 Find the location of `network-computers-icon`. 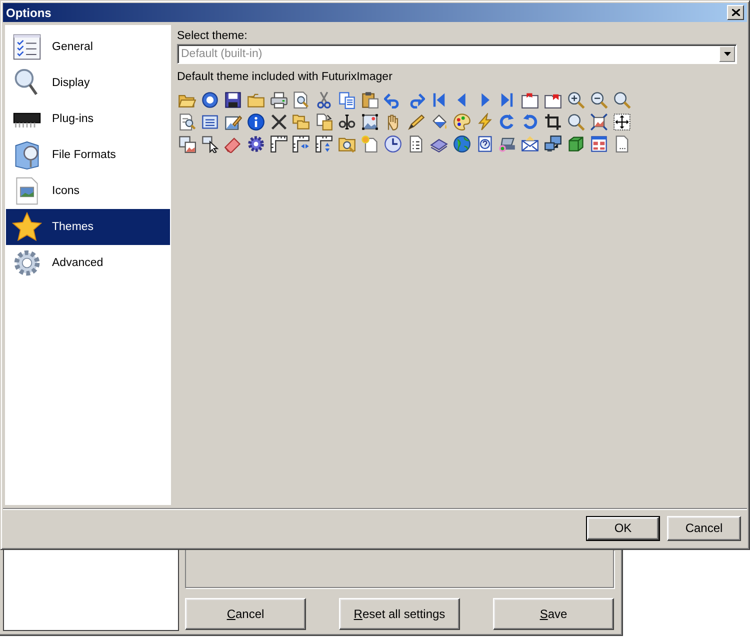

network-computers-icon is located at coordinates (553, 144).